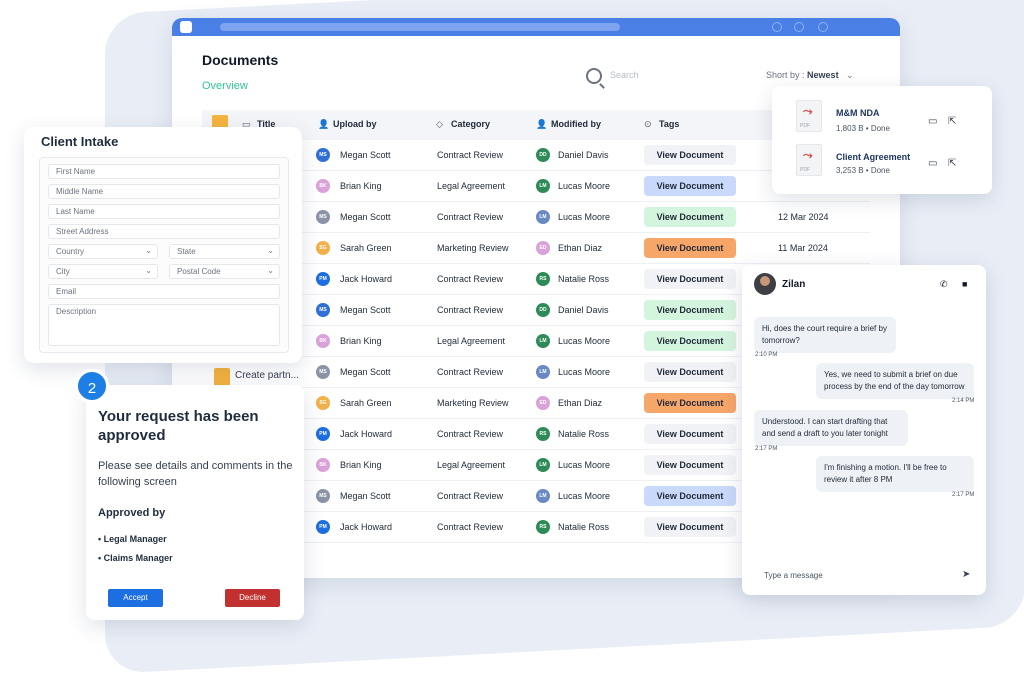 The image size is (1024, 683). What do you see at coordinates (135, 558) in the screenshot?
I see `approver-item: • Claims Manager` at bounding box center [135, 558].